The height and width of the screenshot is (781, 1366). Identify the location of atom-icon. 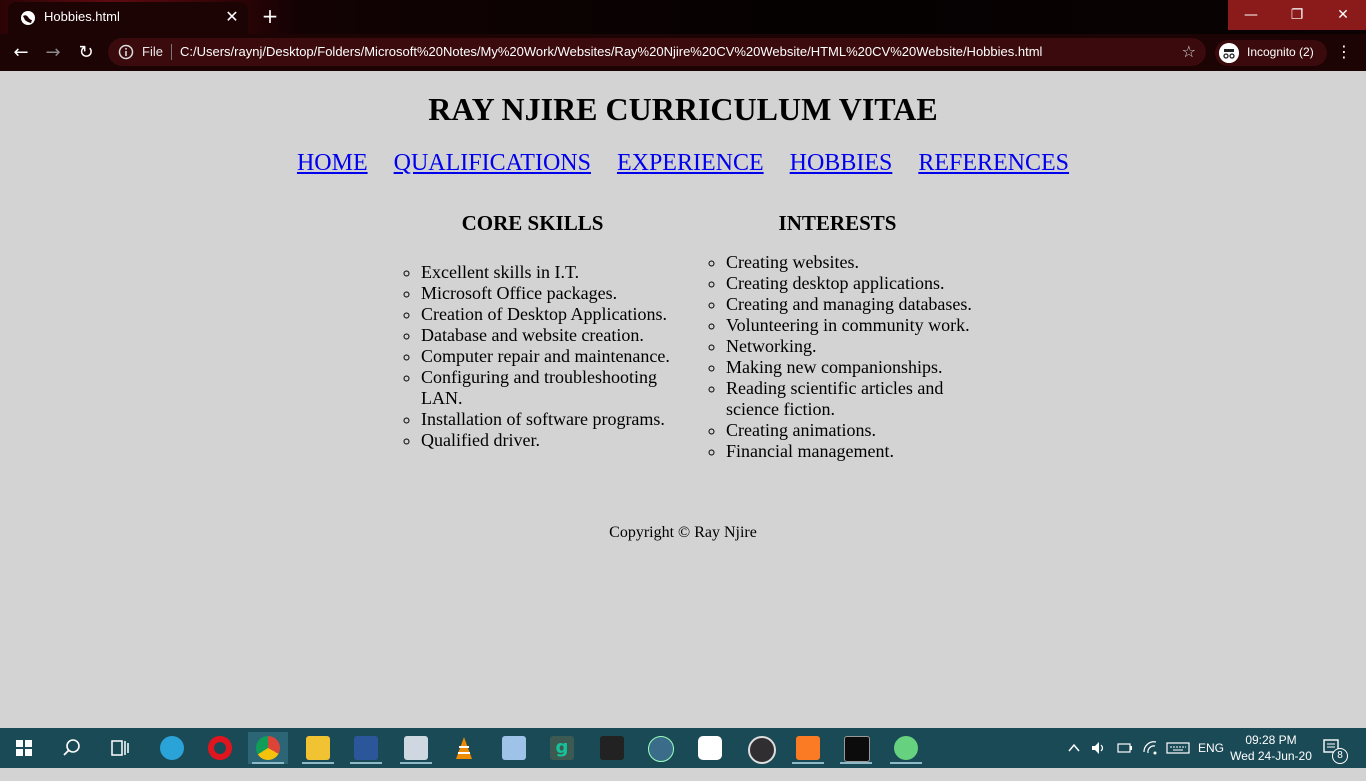
(906, 748).